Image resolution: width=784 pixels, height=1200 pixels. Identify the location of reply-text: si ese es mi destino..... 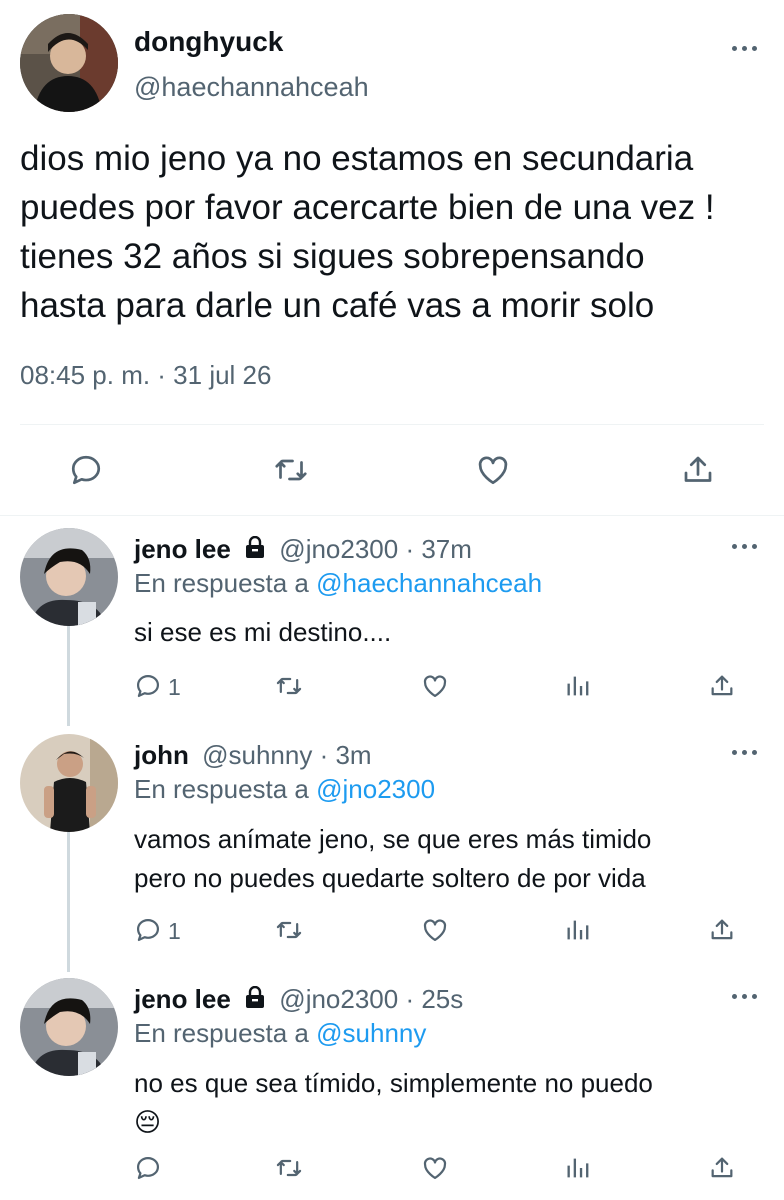
(263, 632).